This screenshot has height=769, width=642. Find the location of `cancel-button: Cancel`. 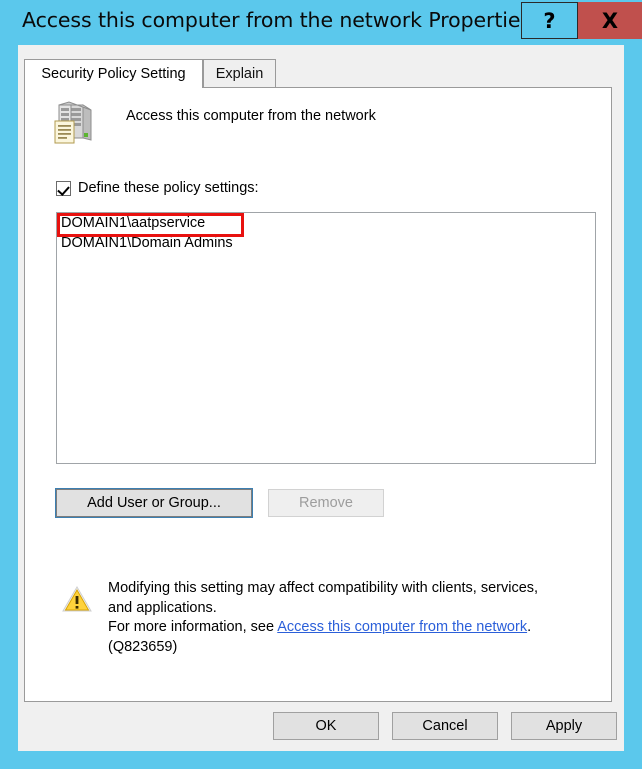

cancel-button: Cancel is located at coordinates (445, 726).